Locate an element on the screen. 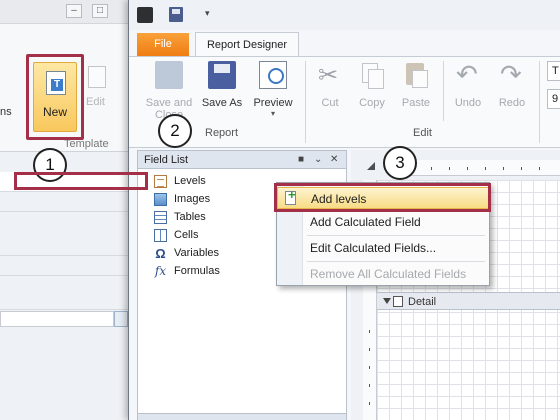 This screenshot has width=560, height=420. close-icon: ✕ is located at coordinates (334, 159).